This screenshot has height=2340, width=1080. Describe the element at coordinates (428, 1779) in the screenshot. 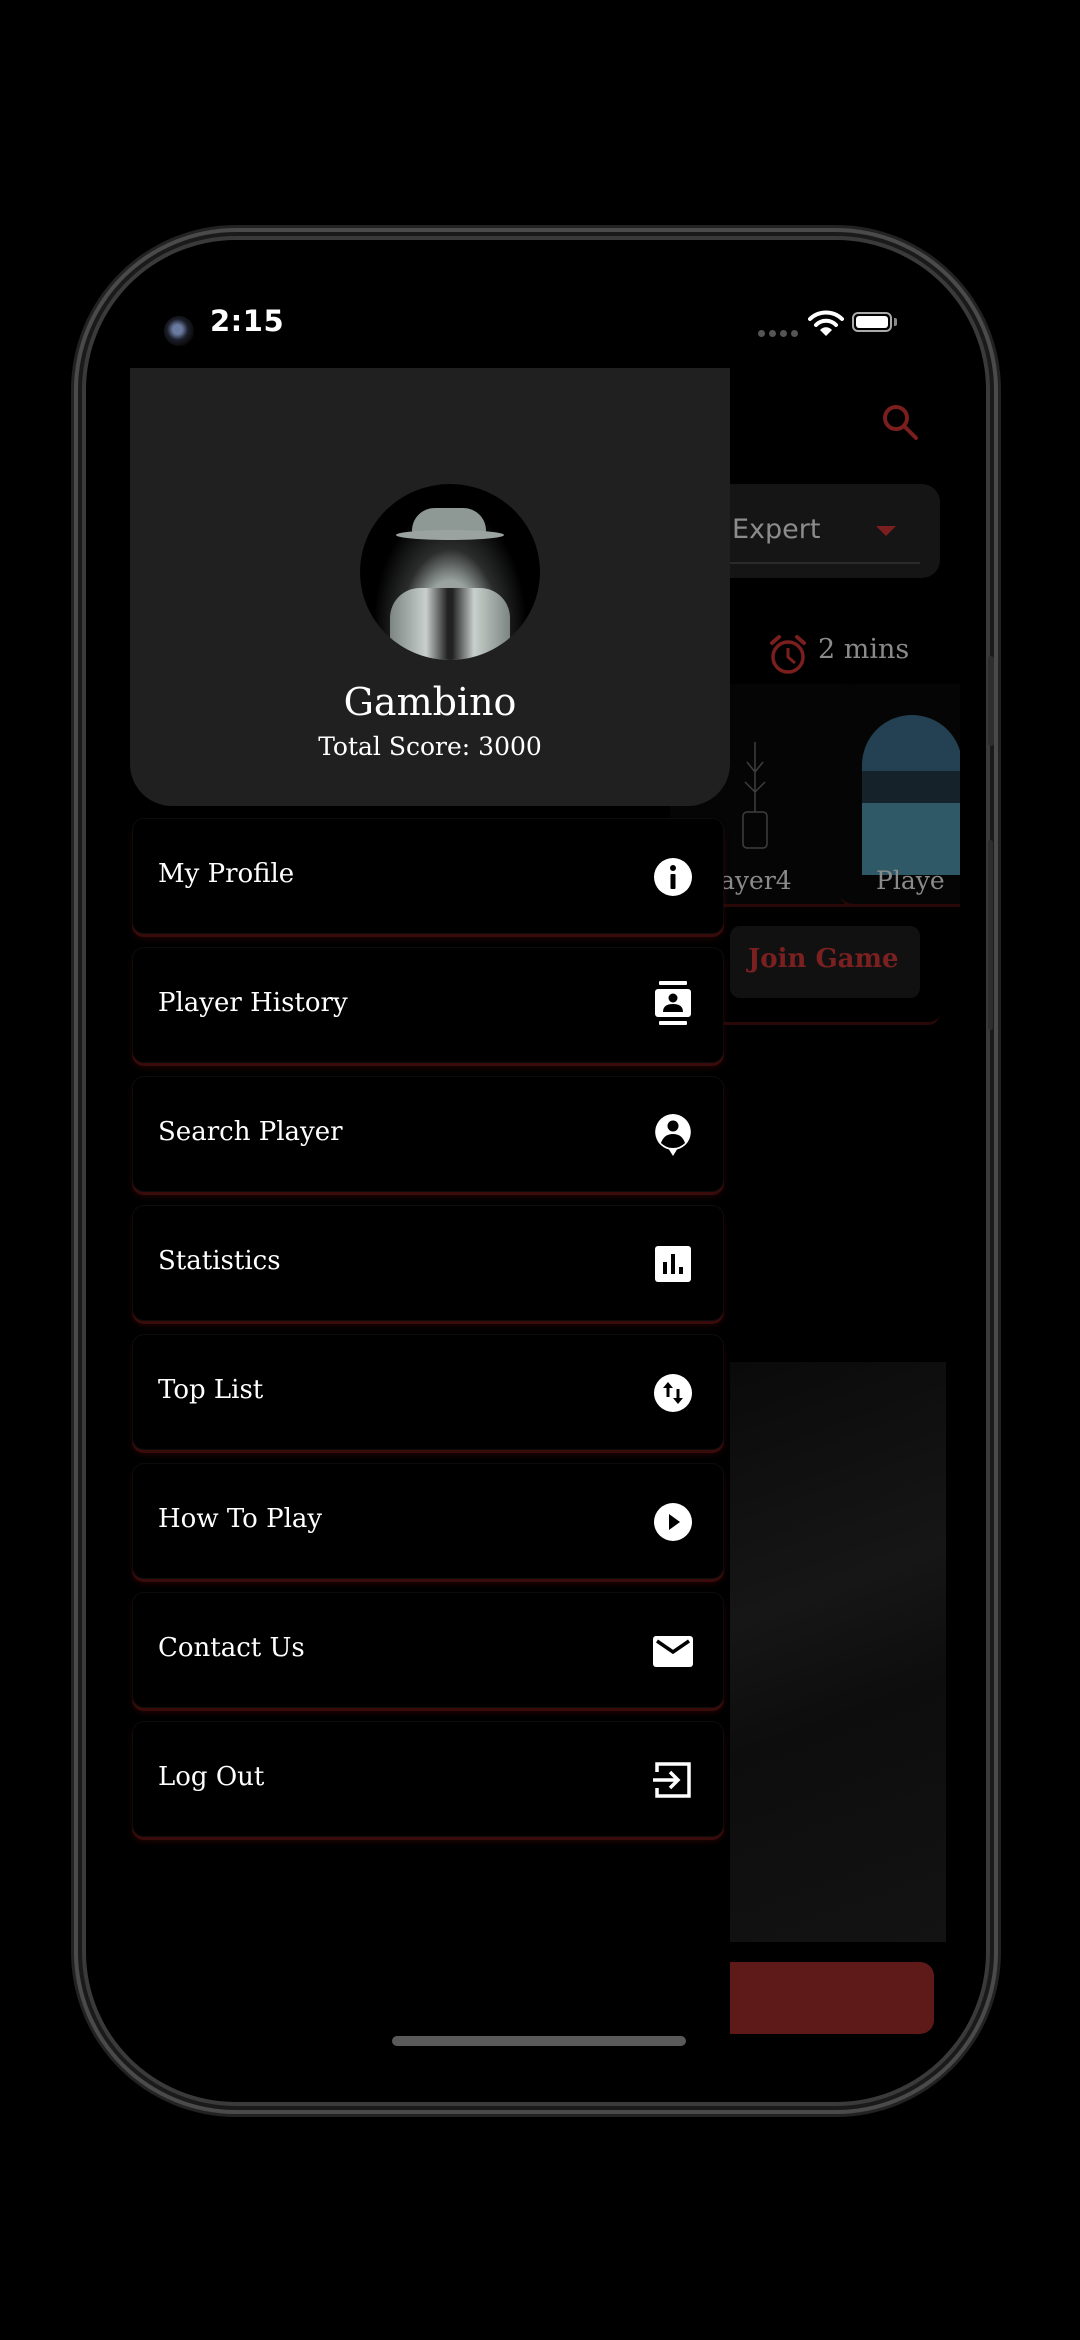

I see `menu-item-log-out: Log Out` at that location.